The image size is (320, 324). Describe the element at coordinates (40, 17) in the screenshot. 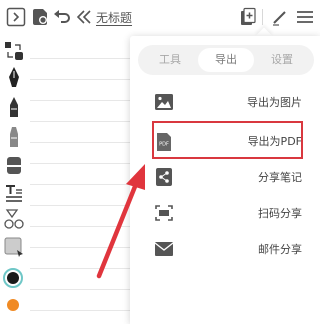

I see `cloud-save-icon` at that location.